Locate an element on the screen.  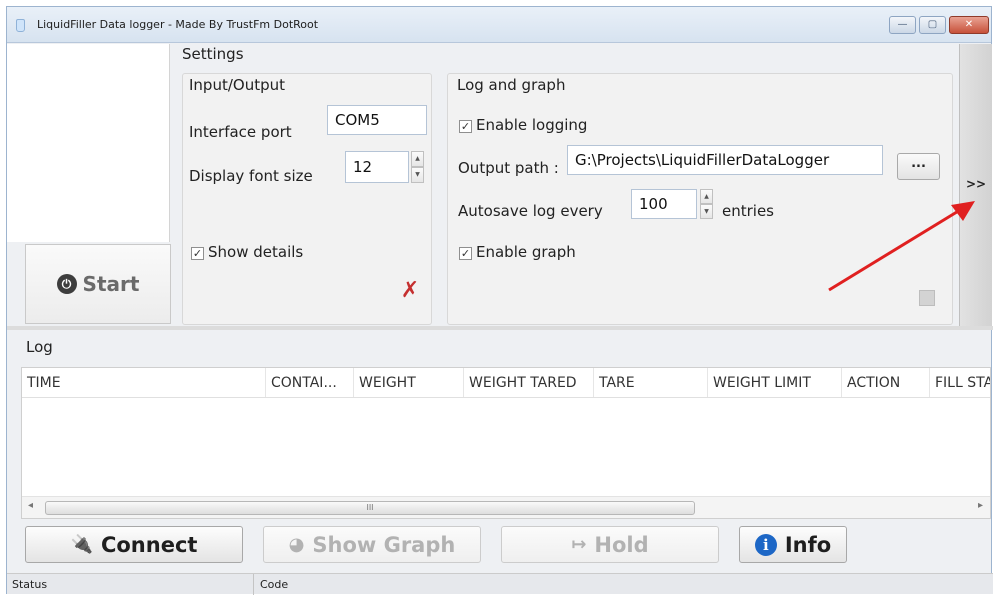
display-font-size-label: Display font size is located at coordinates (251, 176).